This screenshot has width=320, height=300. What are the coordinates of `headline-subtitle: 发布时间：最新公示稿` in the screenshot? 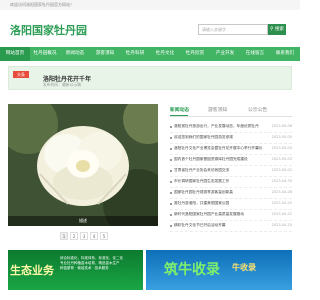 It's located at (62, 84).